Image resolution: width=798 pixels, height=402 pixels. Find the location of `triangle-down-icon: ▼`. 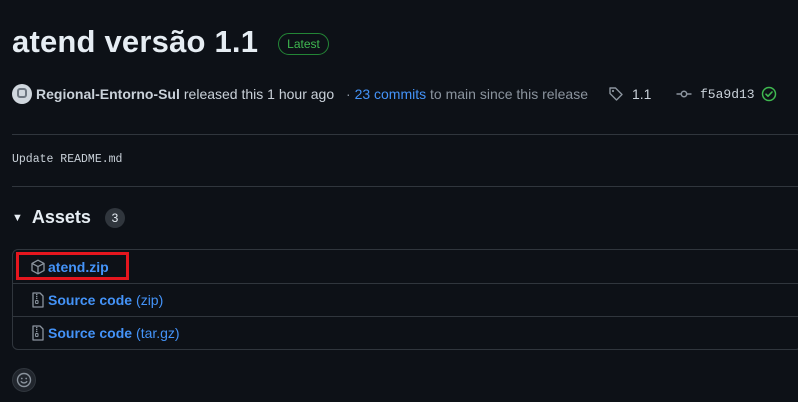

triangle-down-icon: ▼ is located at coordinates (17, 217).